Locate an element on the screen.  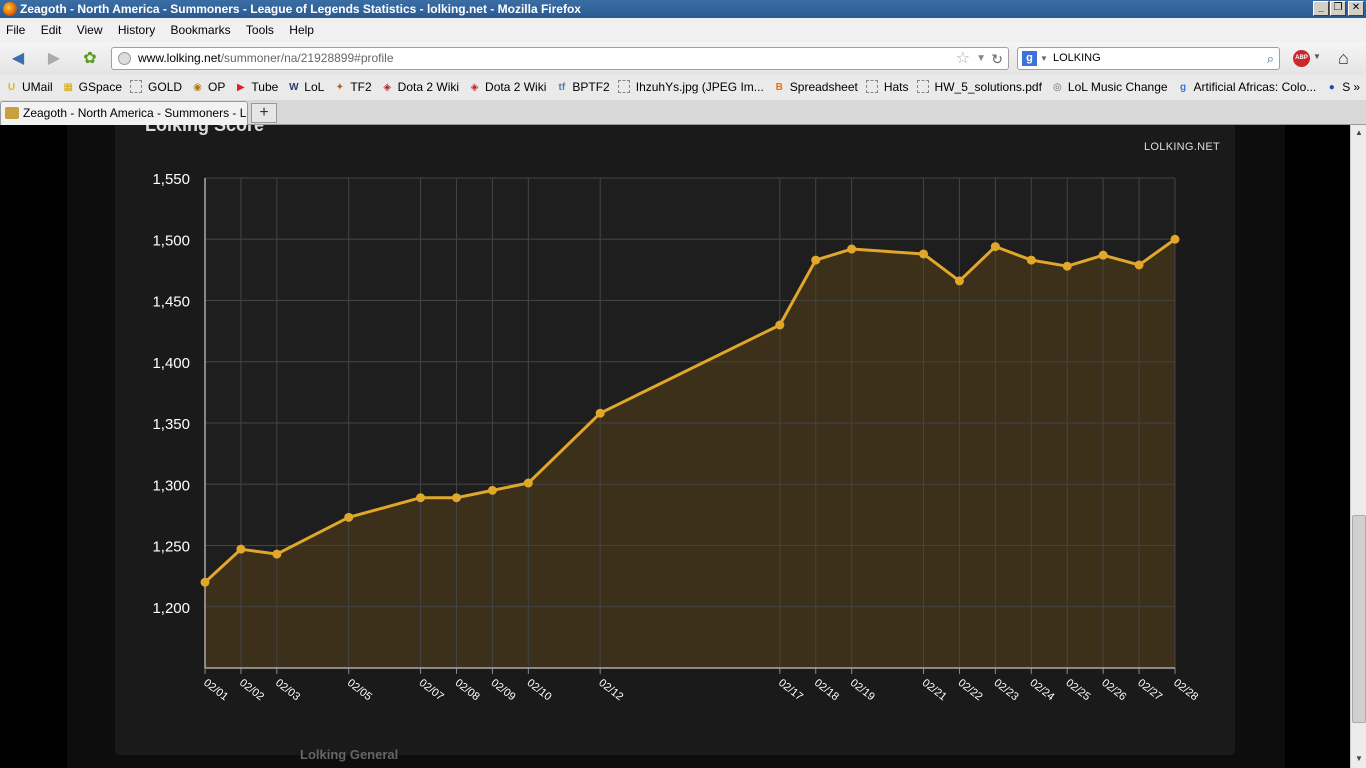
menu-file: File is located at coordinates (15, 30).